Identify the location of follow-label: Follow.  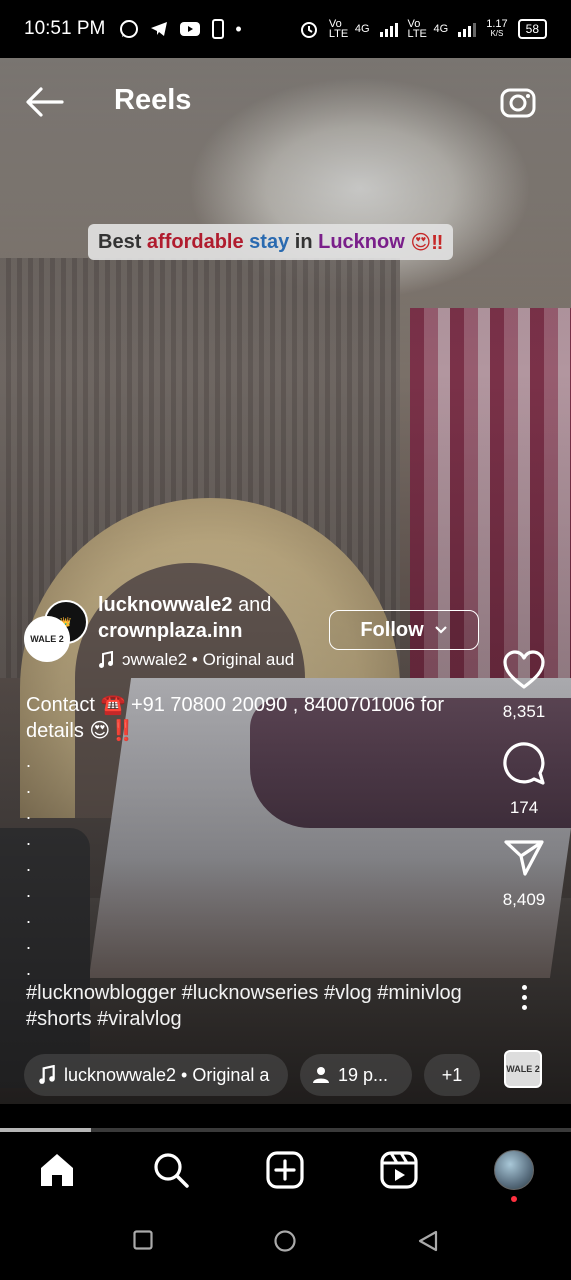
(392, 629).